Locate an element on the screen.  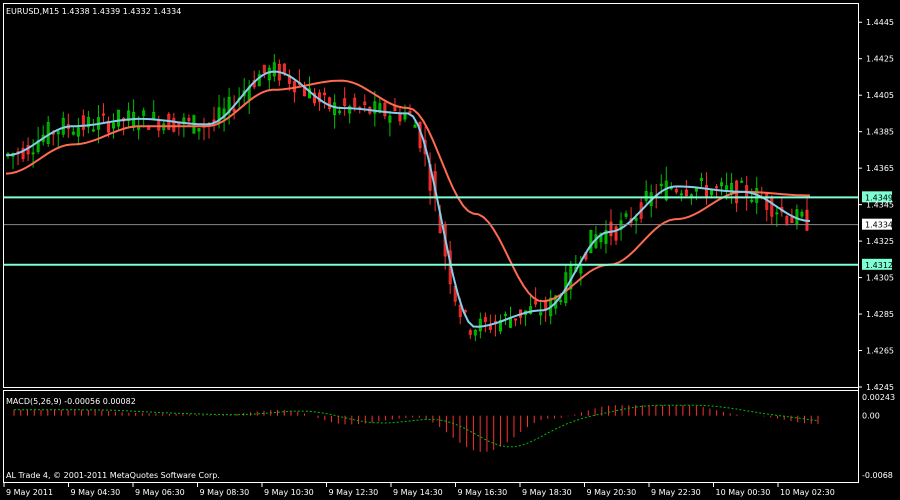
price-tick-label: 1.4405 is located at coordinates (880, 95).